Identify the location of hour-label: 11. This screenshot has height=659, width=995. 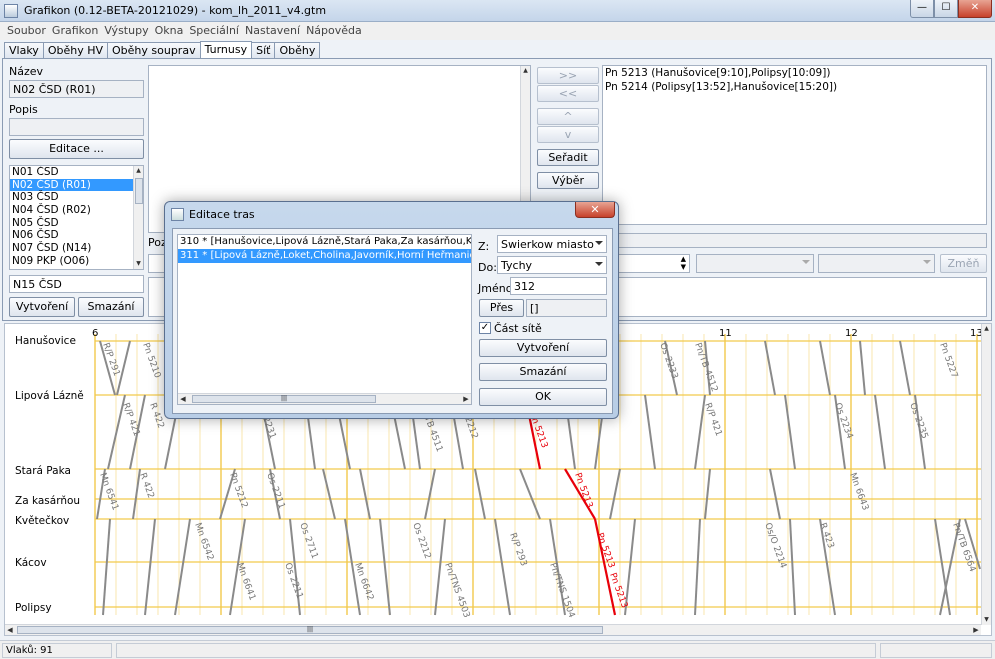
(725, 333).